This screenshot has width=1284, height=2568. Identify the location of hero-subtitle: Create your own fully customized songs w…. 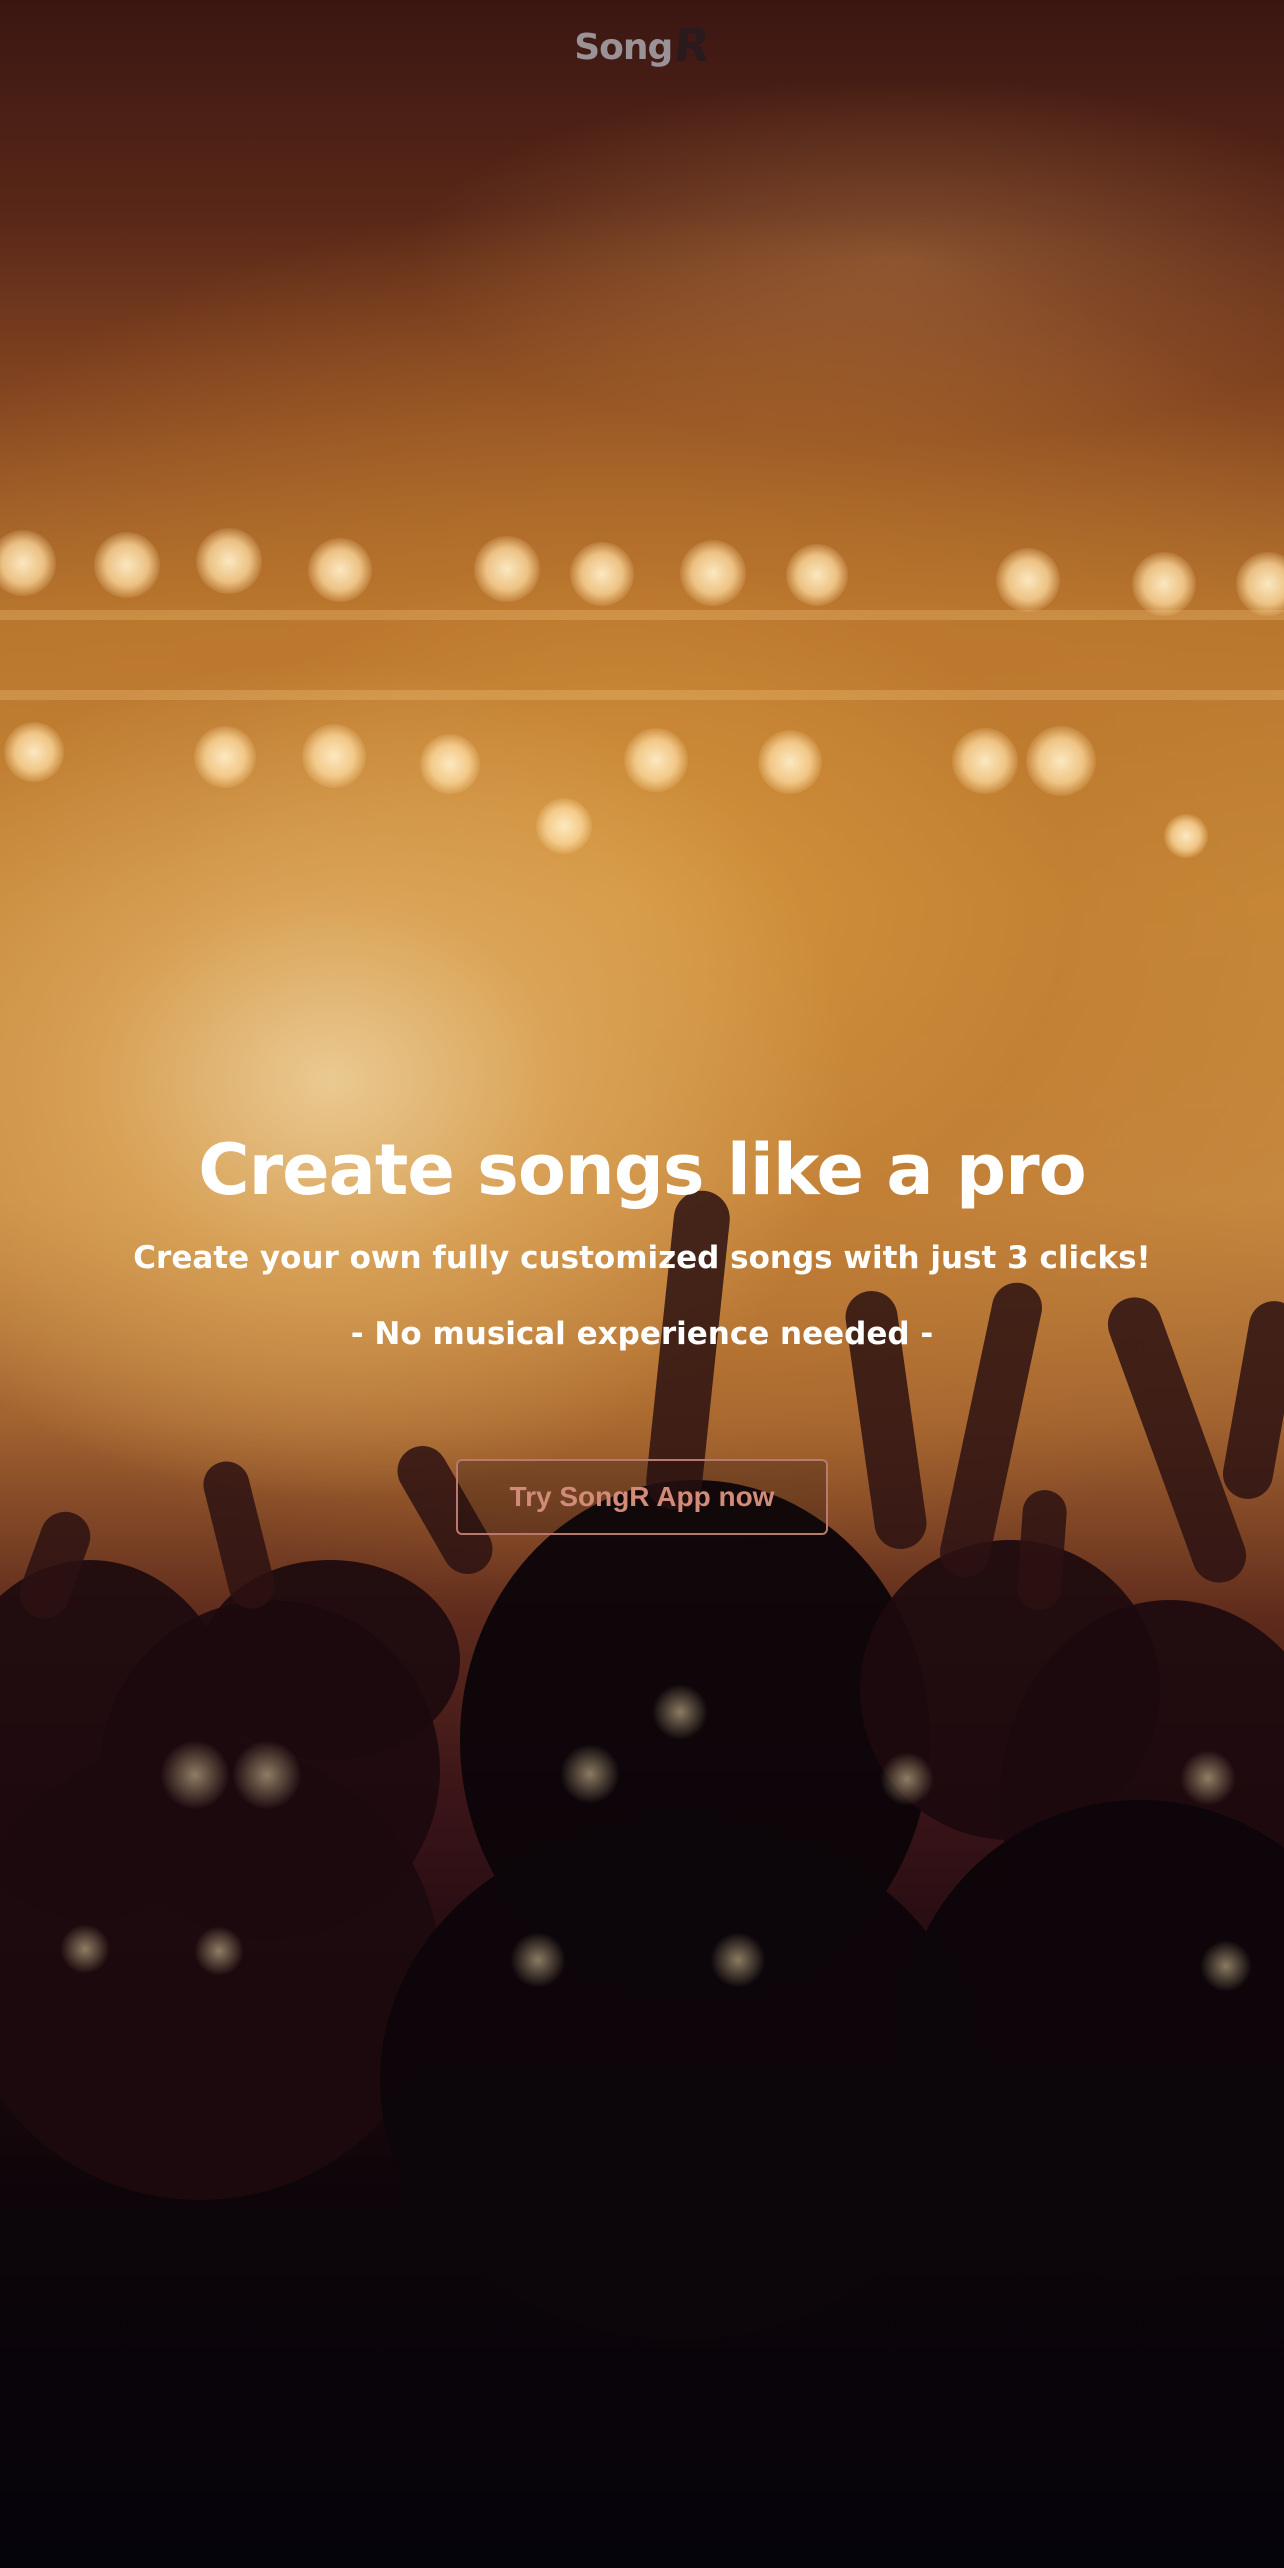
(642, 1258).